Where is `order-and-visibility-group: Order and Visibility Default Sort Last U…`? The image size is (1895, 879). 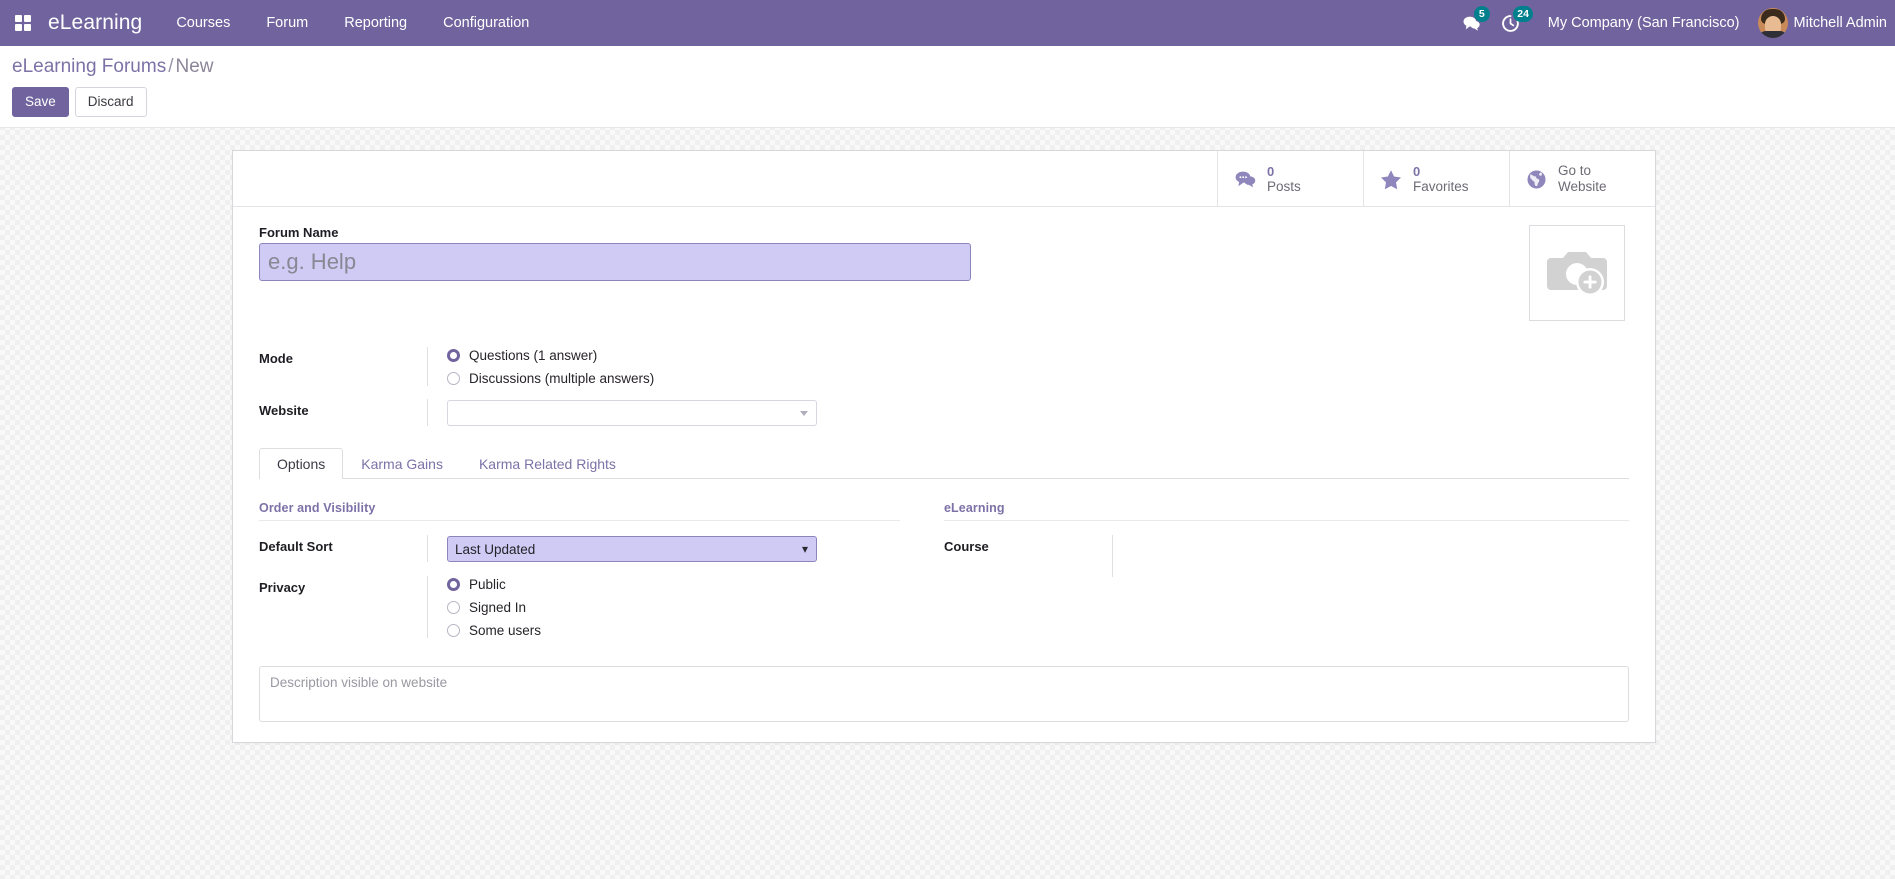 order-and-visibility-group: Order and Visibility Default Sort Last U… is located at coordinates (601, 570).